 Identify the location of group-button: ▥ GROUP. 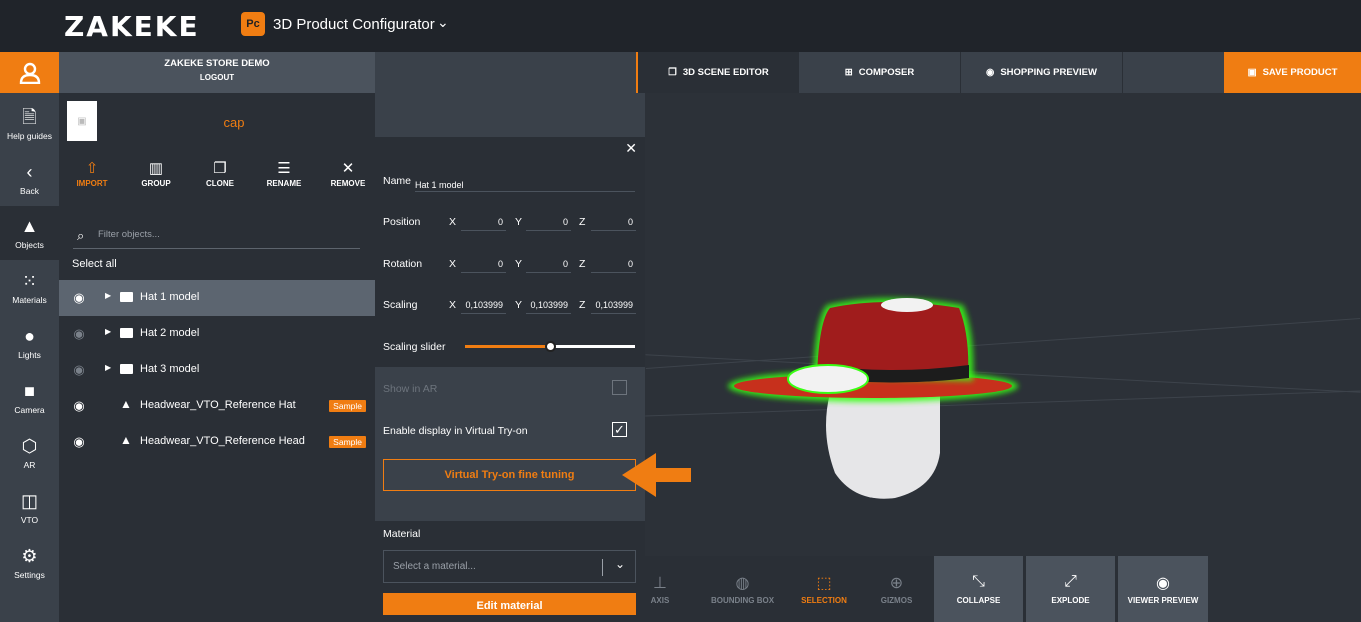
(156, 175).